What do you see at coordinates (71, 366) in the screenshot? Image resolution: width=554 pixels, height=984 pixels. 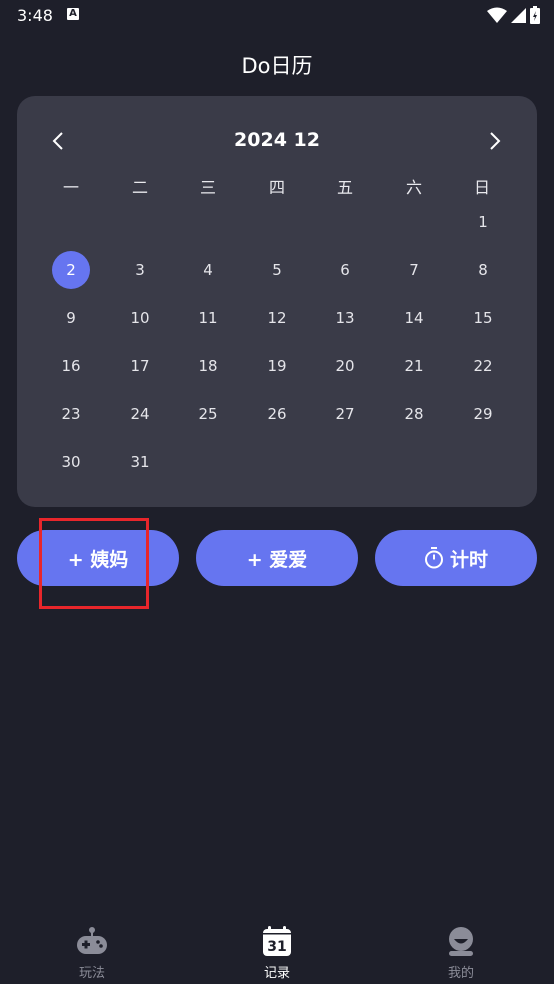 I see `day-cell: 16` at bounding box center [71, 366].